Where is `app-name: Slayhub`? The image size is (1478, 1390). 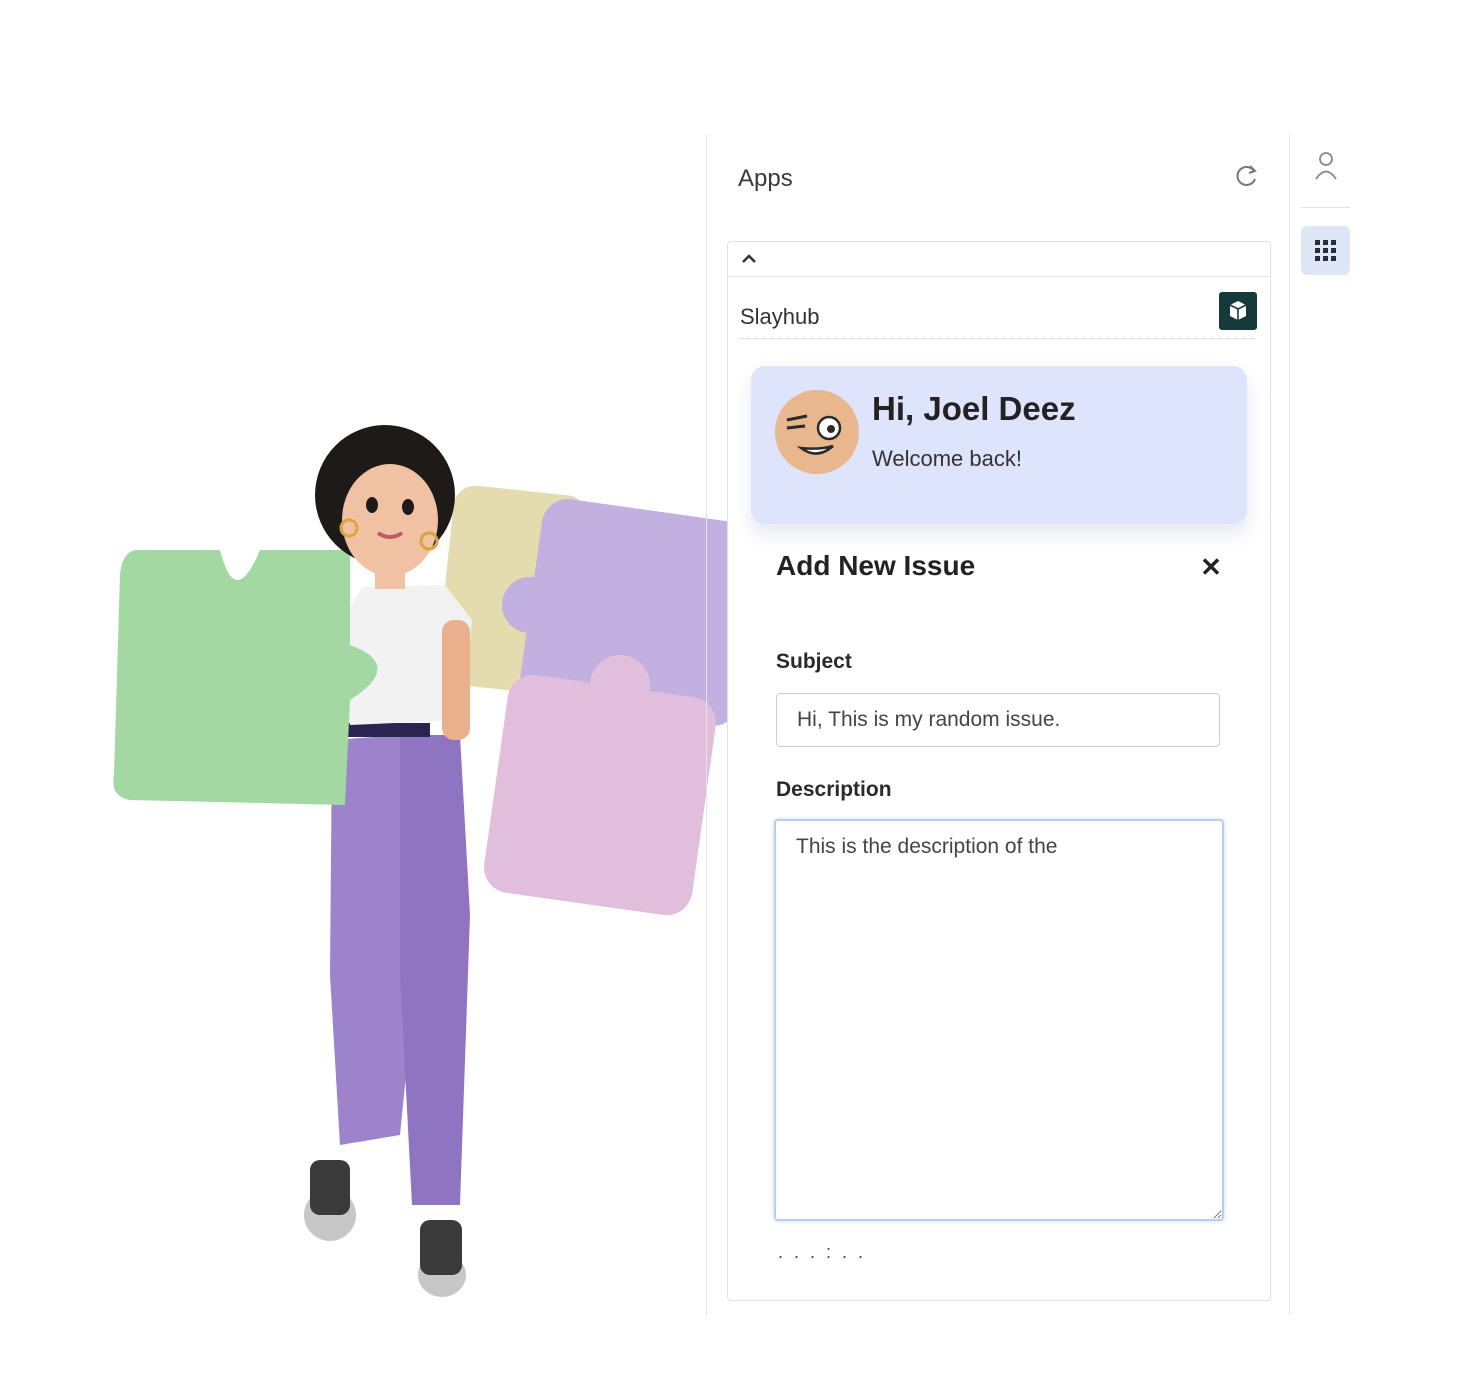 app-name: Slayhub is located at coordinates (780, 316).